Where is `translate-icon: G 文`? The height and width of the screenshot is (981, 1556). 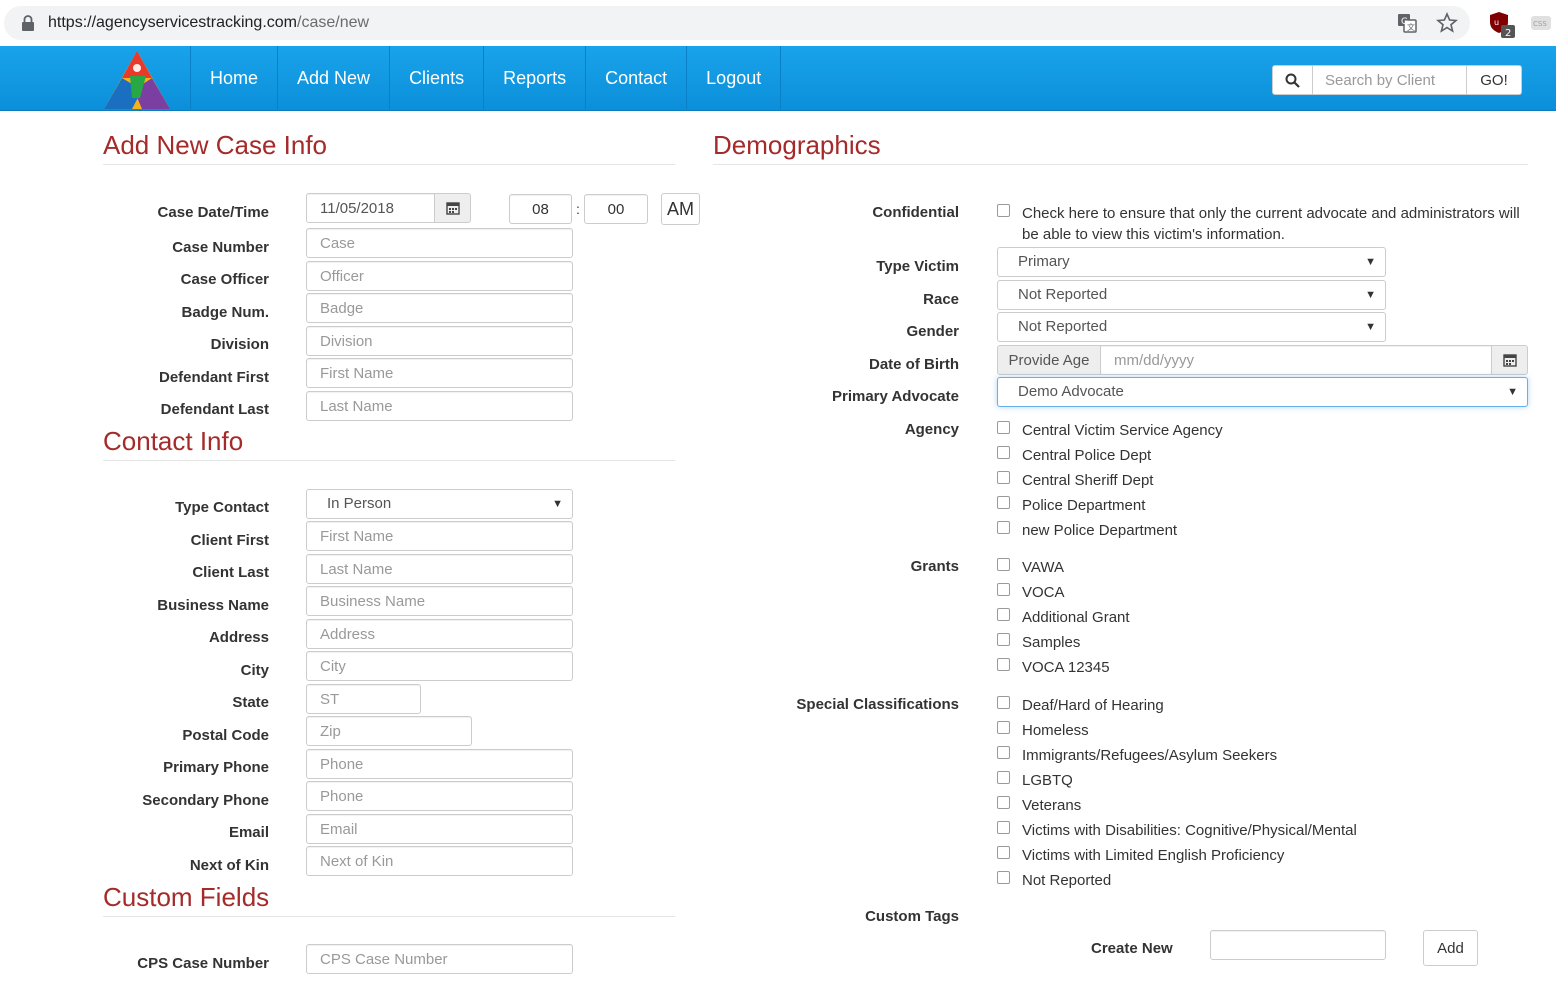
translate-icon: G 文 is located at coordinates (1407, 23).